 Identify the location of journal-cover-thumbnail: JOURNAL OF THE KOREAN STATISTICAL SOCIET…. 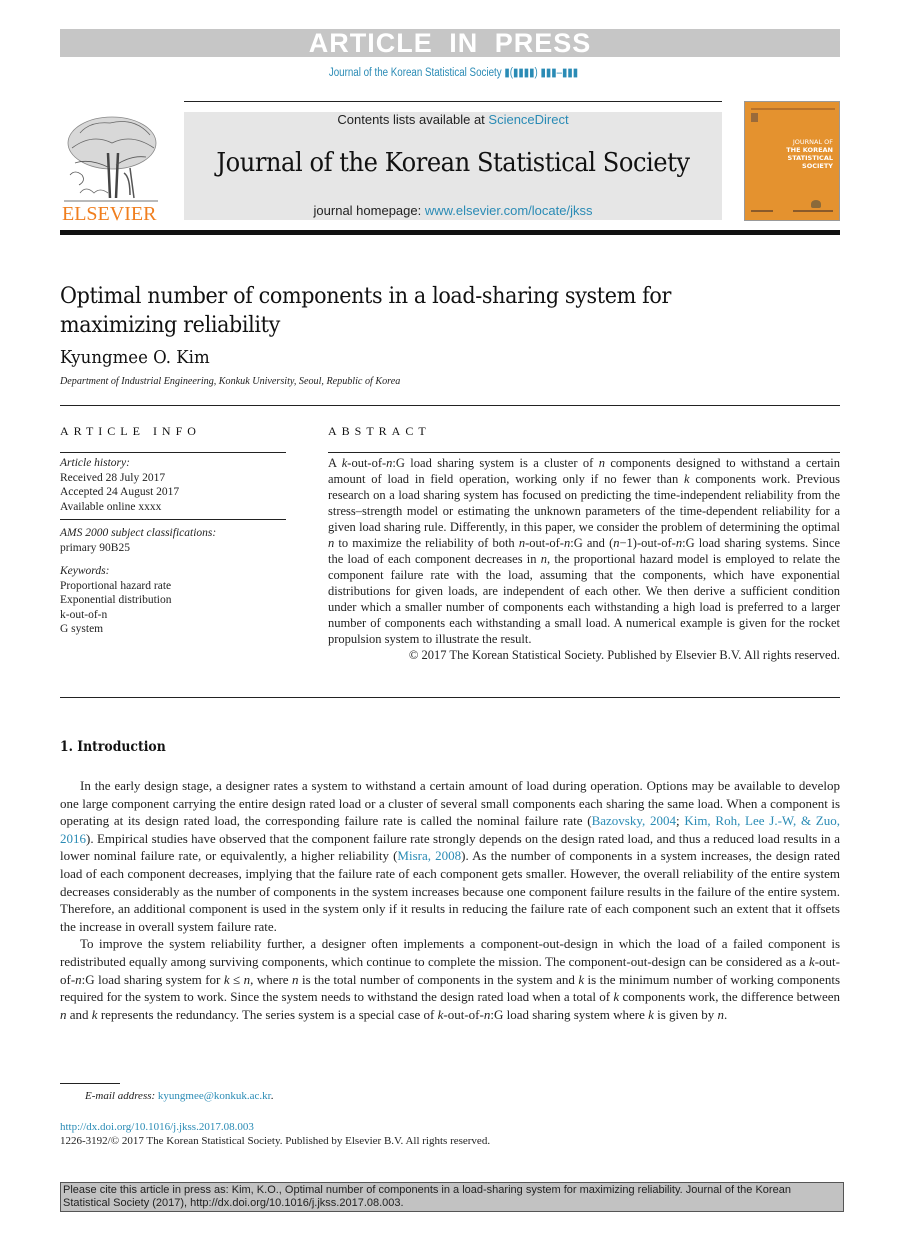
(792, 161).